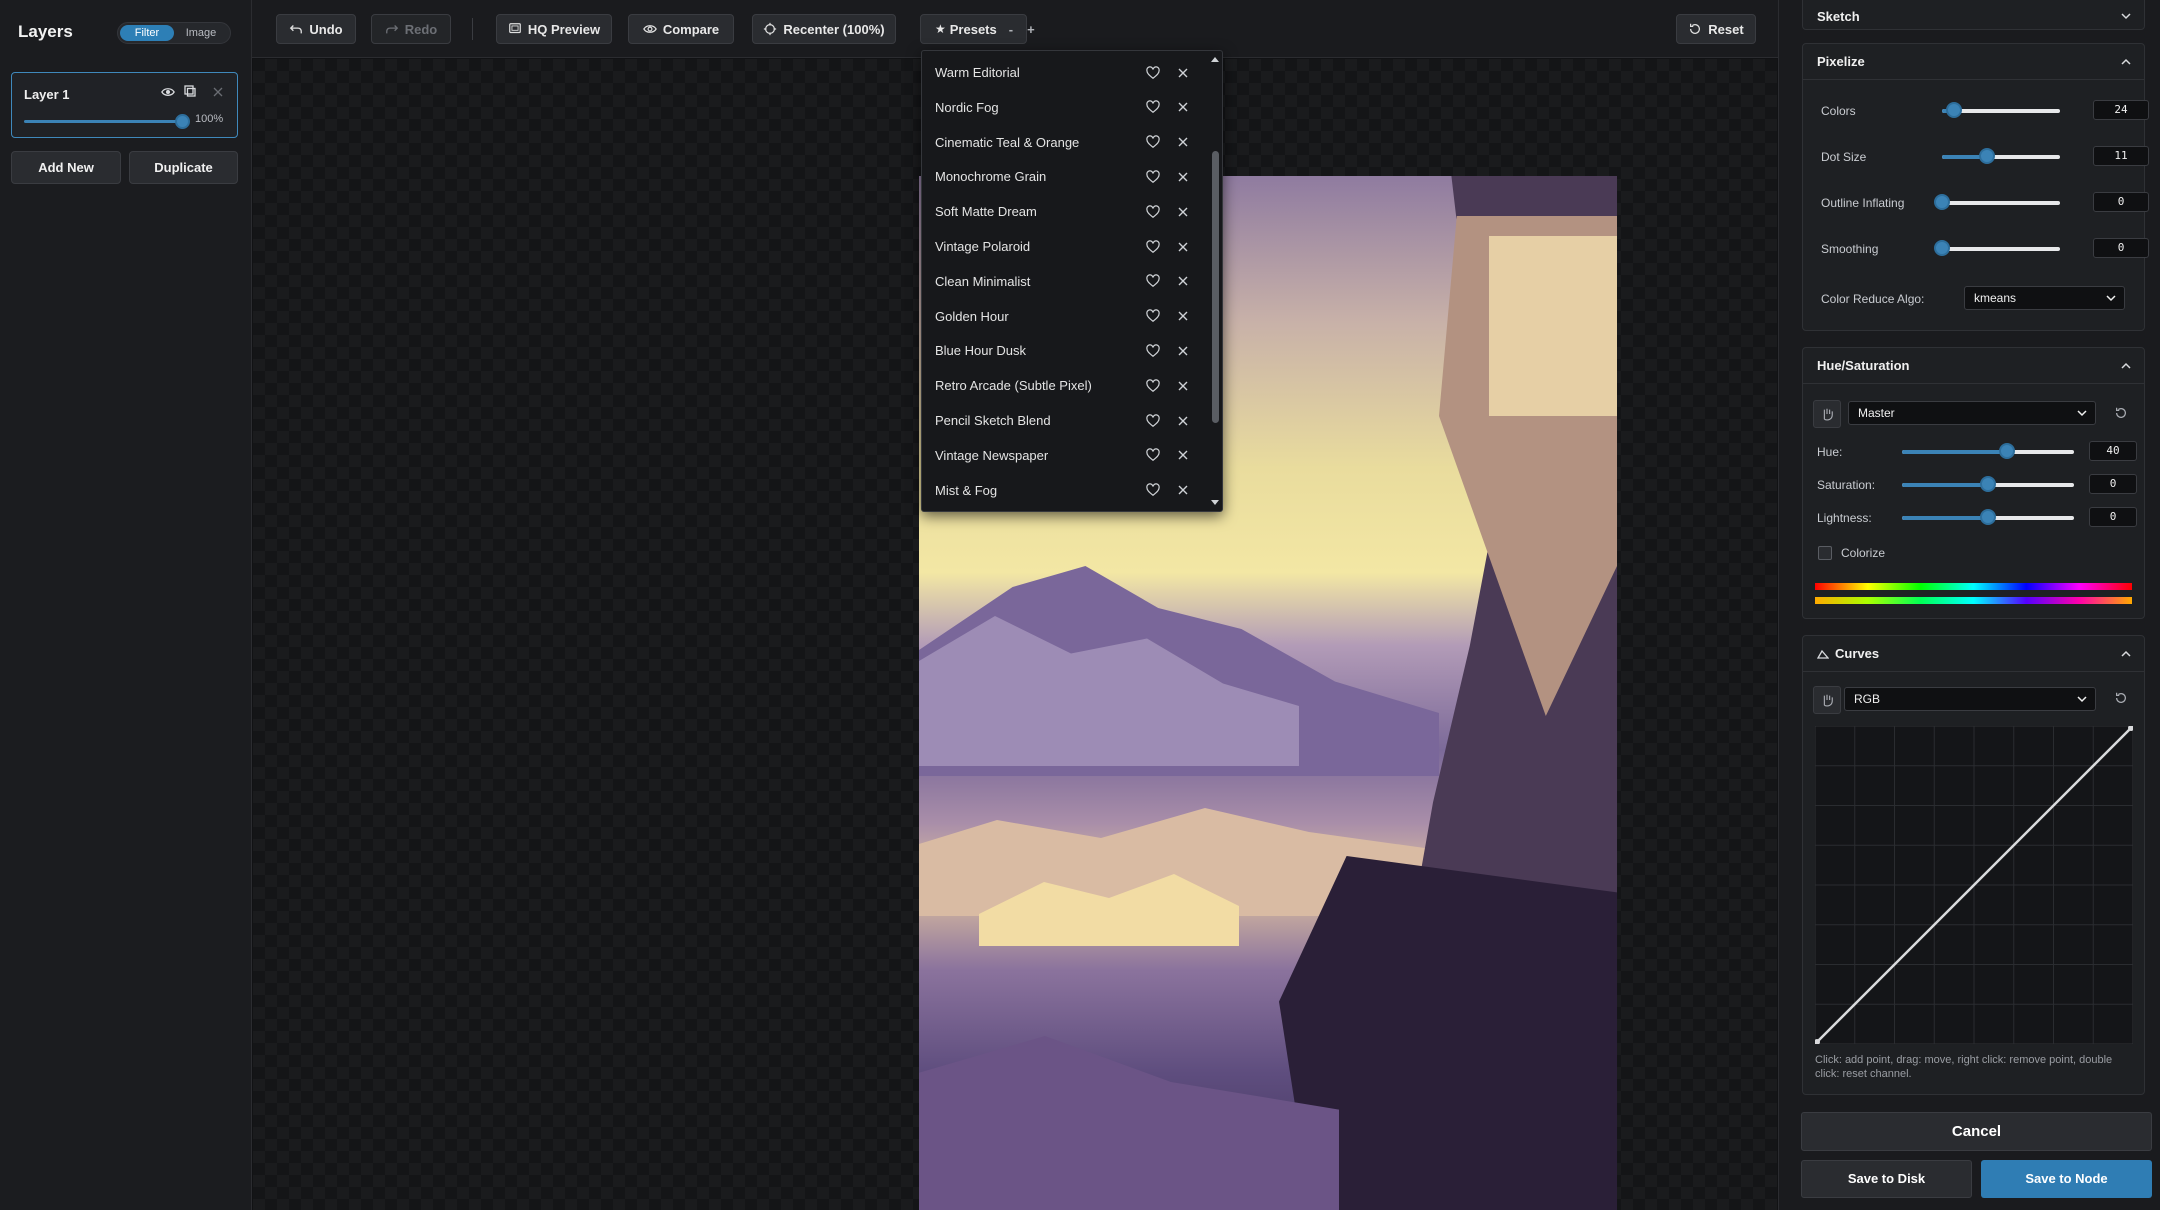 Image resolution: width=2160 pixels, height=1210 pixels. I want to click on smoothing-slider-thumb, so click(1942, 248).